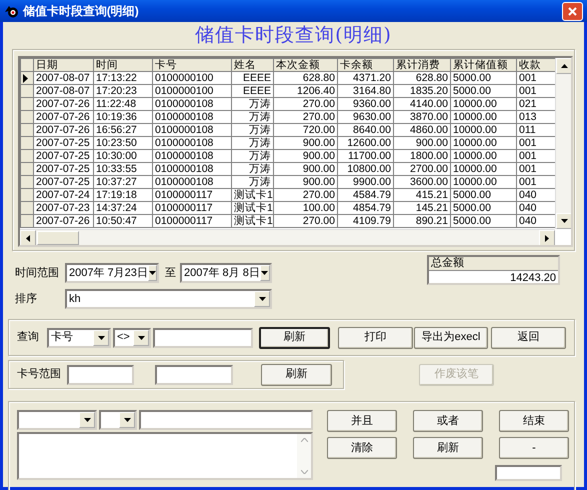 This screenshot has width=587, height=490. Describe the element at coordinates (194, 374) in the screenshot. I see `card-to-input` at that location.